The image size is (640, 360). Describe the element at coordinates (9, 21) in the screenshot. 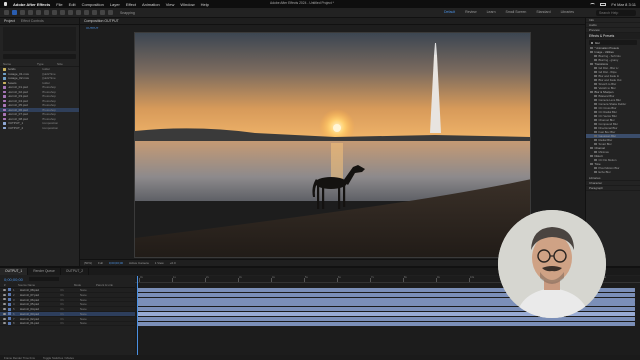

I see `project-tab-label: Project` at that location.